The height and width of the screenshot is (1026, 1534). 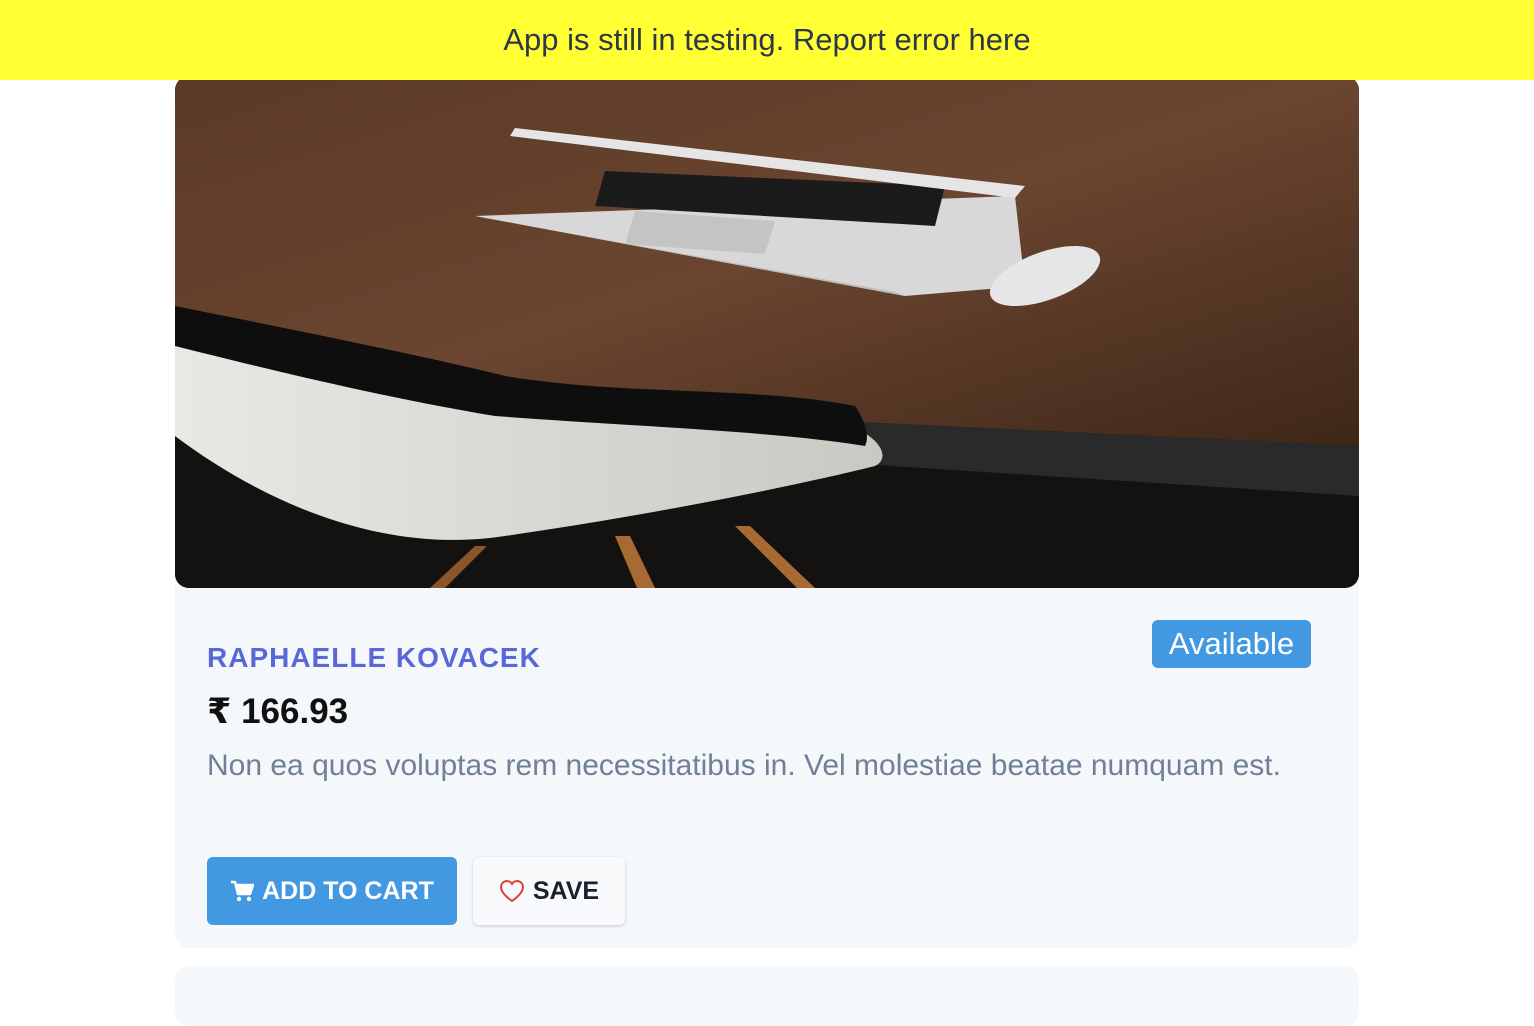 What do you see at coordinates (512, 891) in the screenshot?
I see `heart-icon` at bounding box center [512, 891].